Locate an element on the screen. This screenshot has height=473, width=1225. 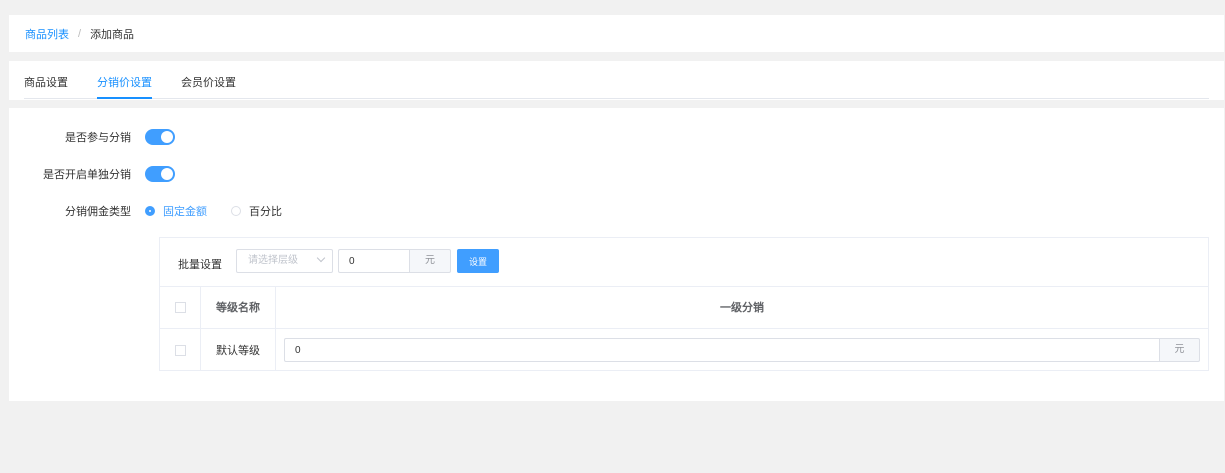
radio-percentage: 百分比 is located at coordinates (256, 211).